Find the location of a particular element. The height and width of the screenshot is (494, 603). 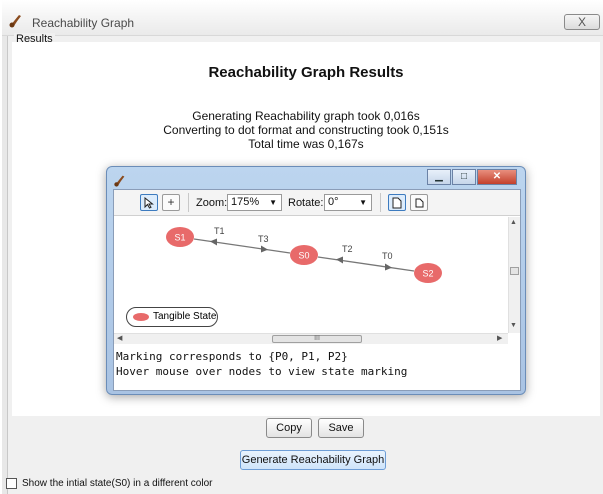

transition-label-t2: T2 is located at coordinates (347, 249).